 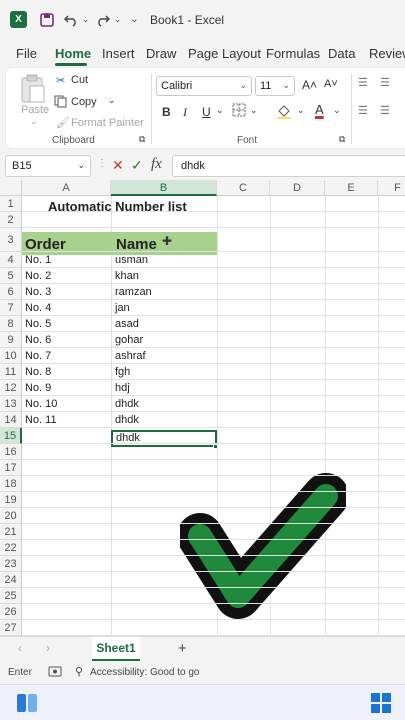 I want to click on paste-dropdown-icon: ⌄, so click(x=34, y=121).